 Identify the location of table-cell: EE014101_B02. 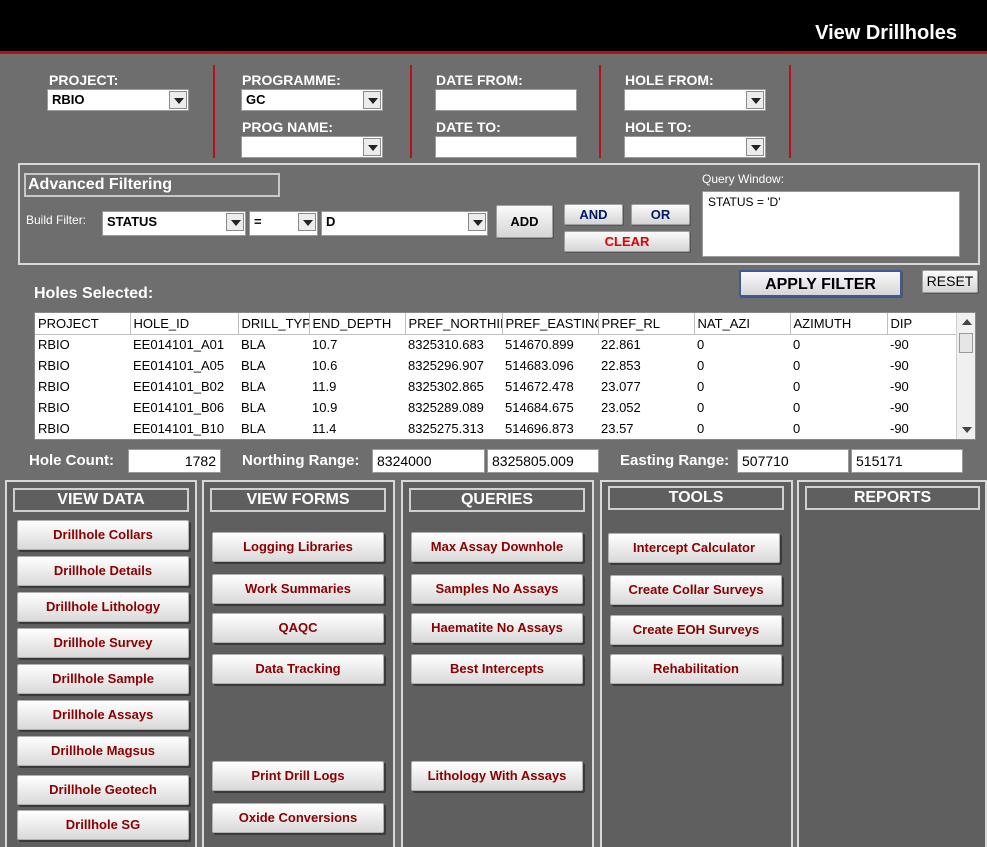
(179, 386).